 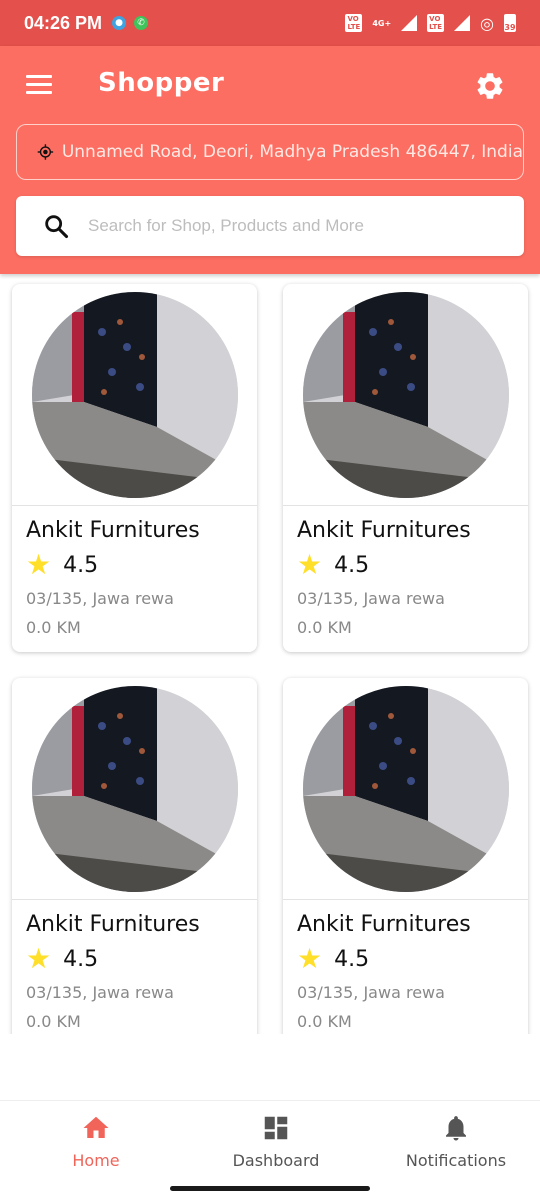 I want to click on nav-dashboard-label: Dashboard, so click(x=276, y=1160).